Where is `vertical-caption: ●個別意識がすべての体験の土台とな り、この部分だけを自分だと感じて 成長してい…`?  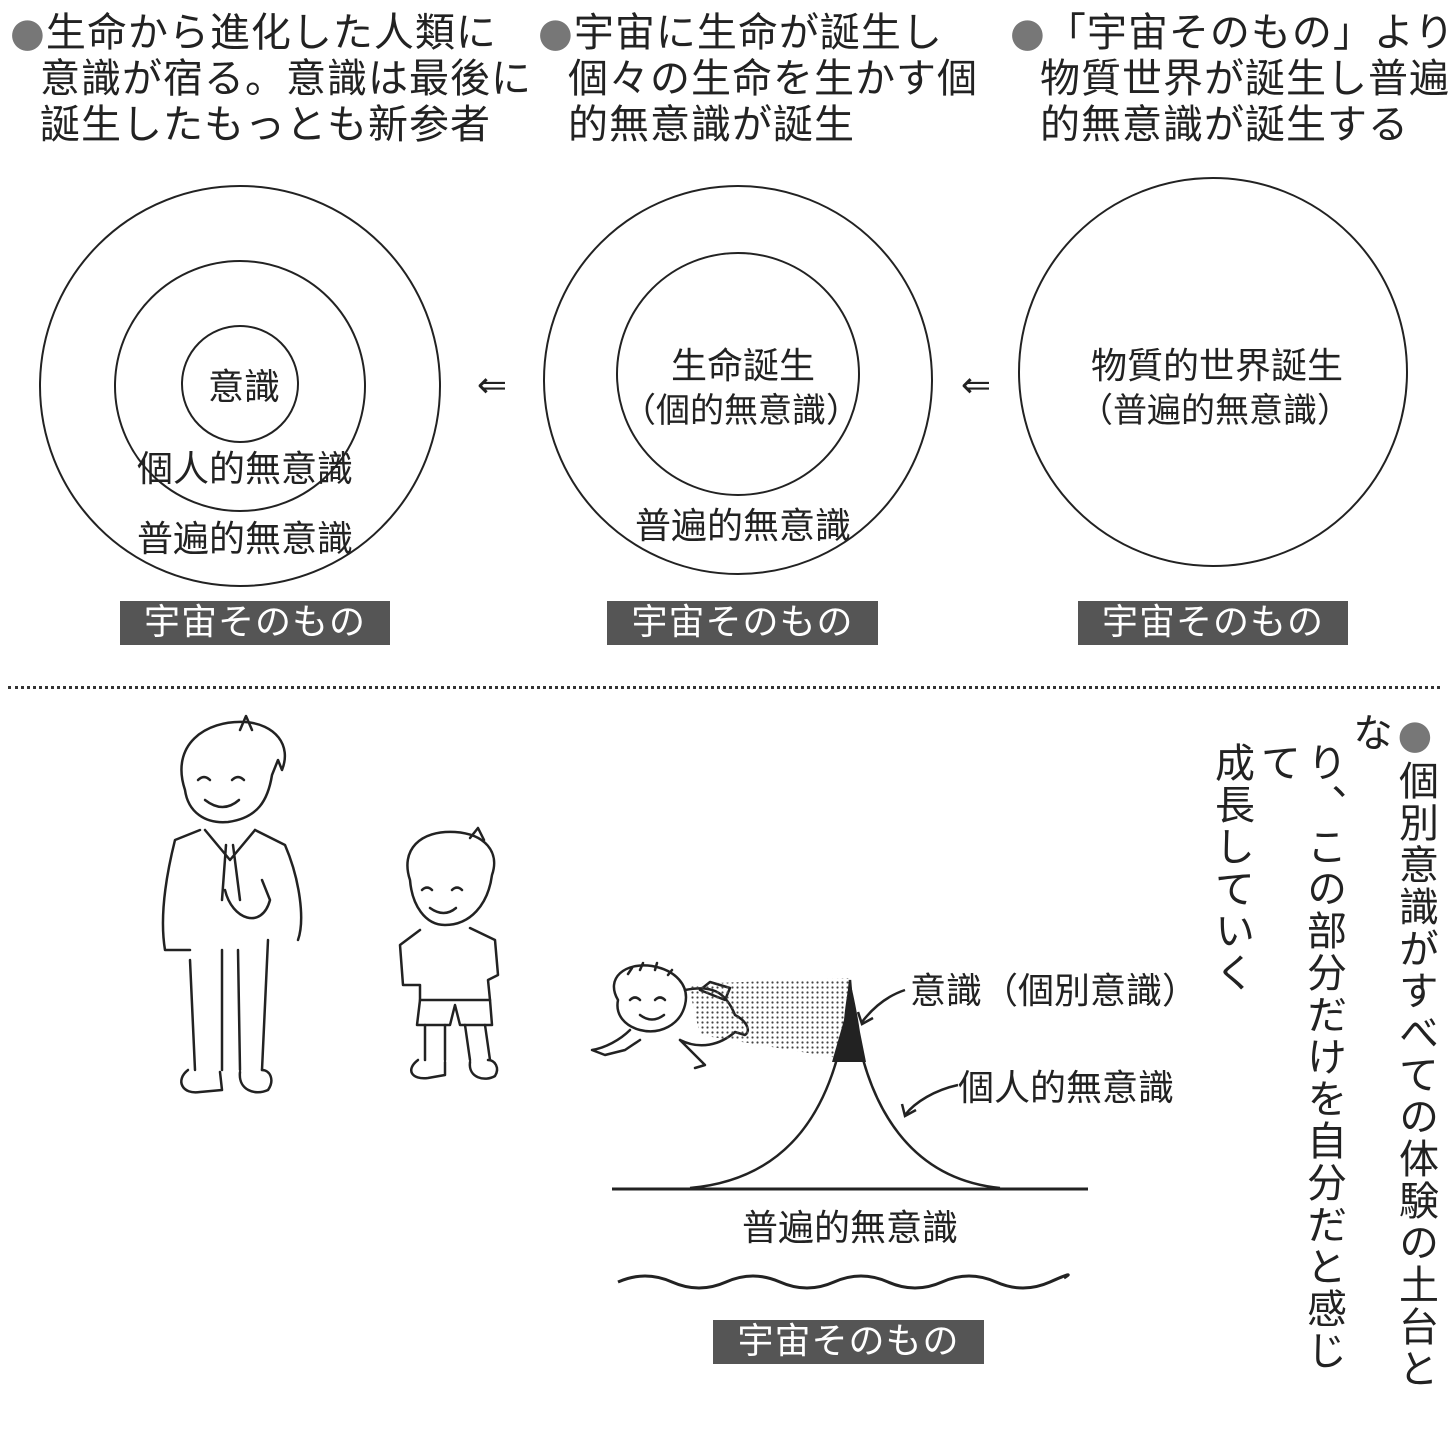
vertical-caption: ●個別意識がすべての体験の土台とな り、この部分だけを自分だと感じて 成長してい… is located at coordinates (1323, 1062).